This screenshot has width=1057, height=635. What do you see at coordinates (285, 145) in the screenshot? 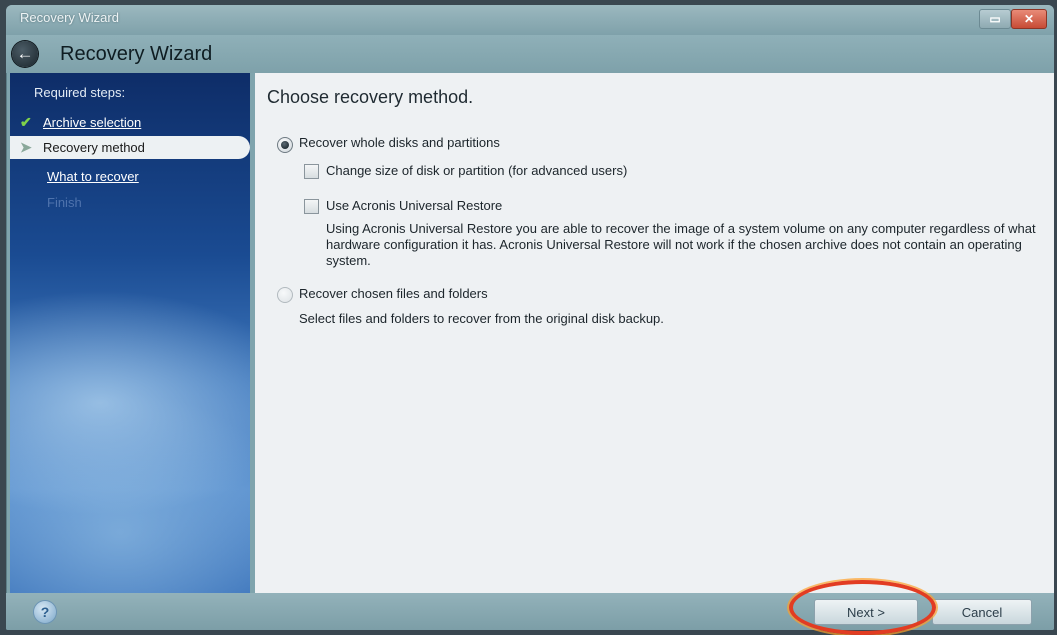
I see `whole-disks-radio` at bounding box center [285, 145].